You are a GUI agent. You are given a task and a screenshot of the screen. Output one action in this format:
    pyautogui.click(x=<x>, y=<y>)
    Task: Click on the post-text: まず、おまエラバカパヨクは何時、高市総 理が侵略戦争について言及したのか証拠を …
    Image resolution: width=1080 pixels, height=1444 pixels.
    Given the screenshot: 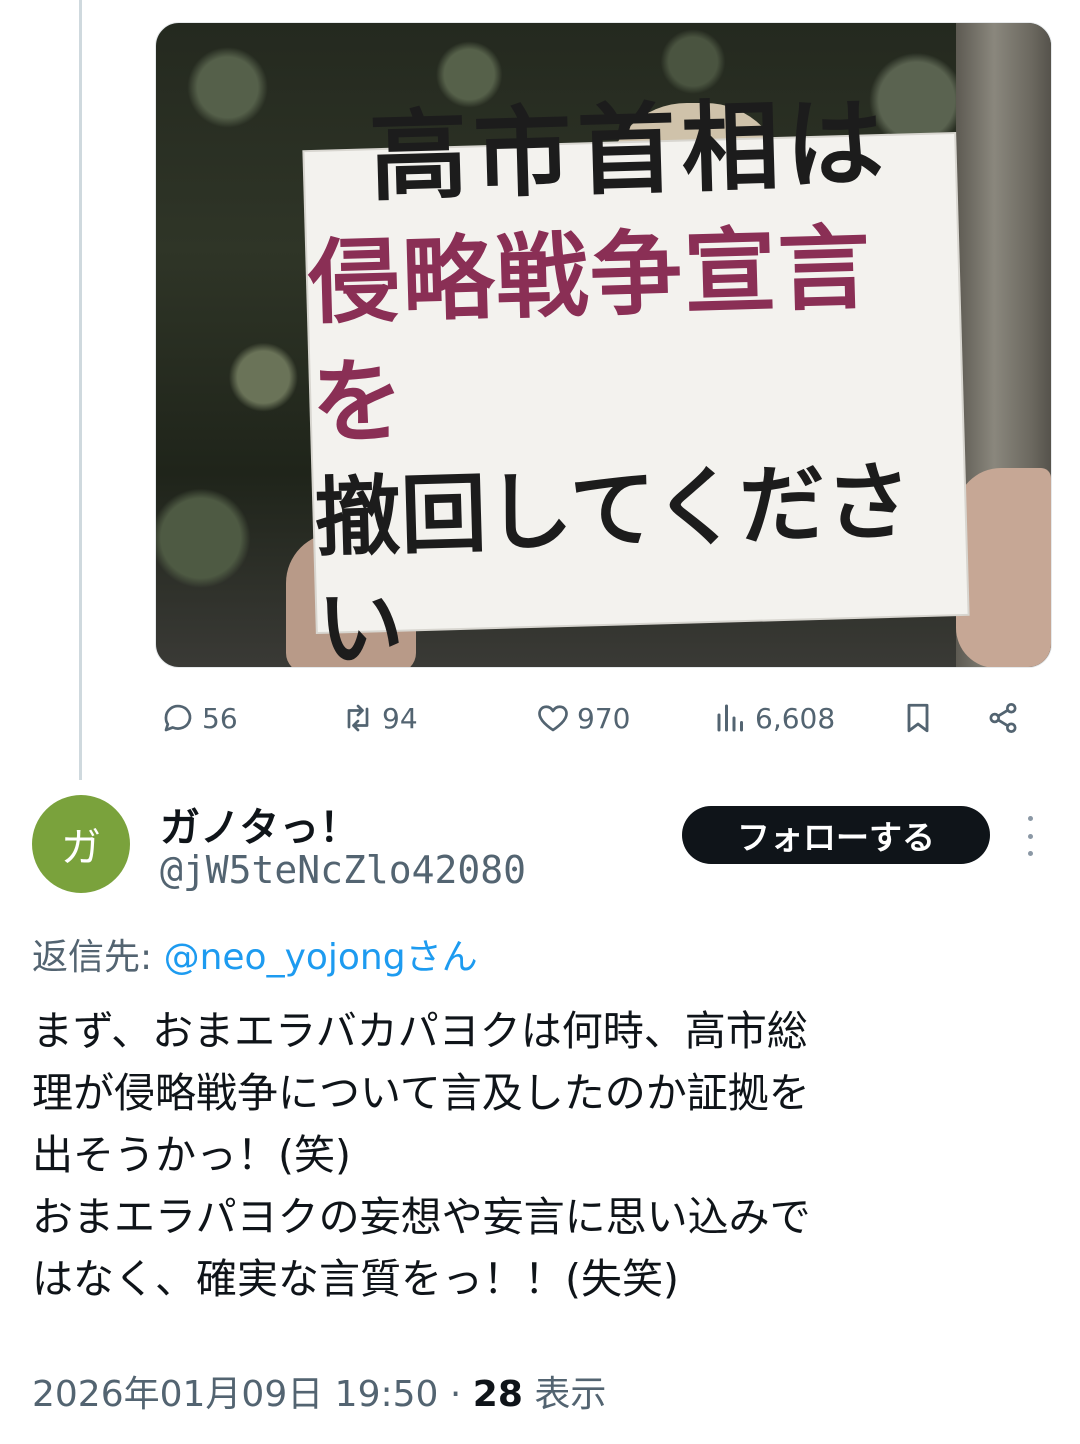 What is the action you would take?
    pyautogui.click(x=421, y=1155)
    